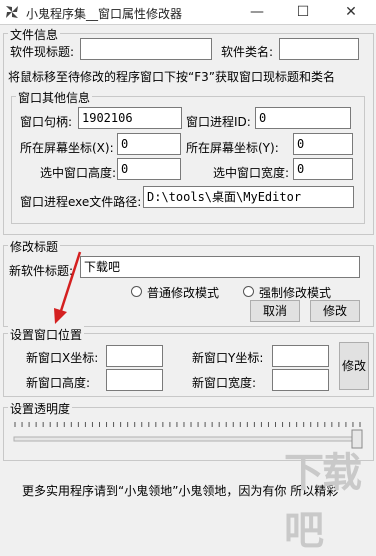 The width and height of the screenshot is (376, 556). I want to click on selected-width-field: 0, so click(323, 169).